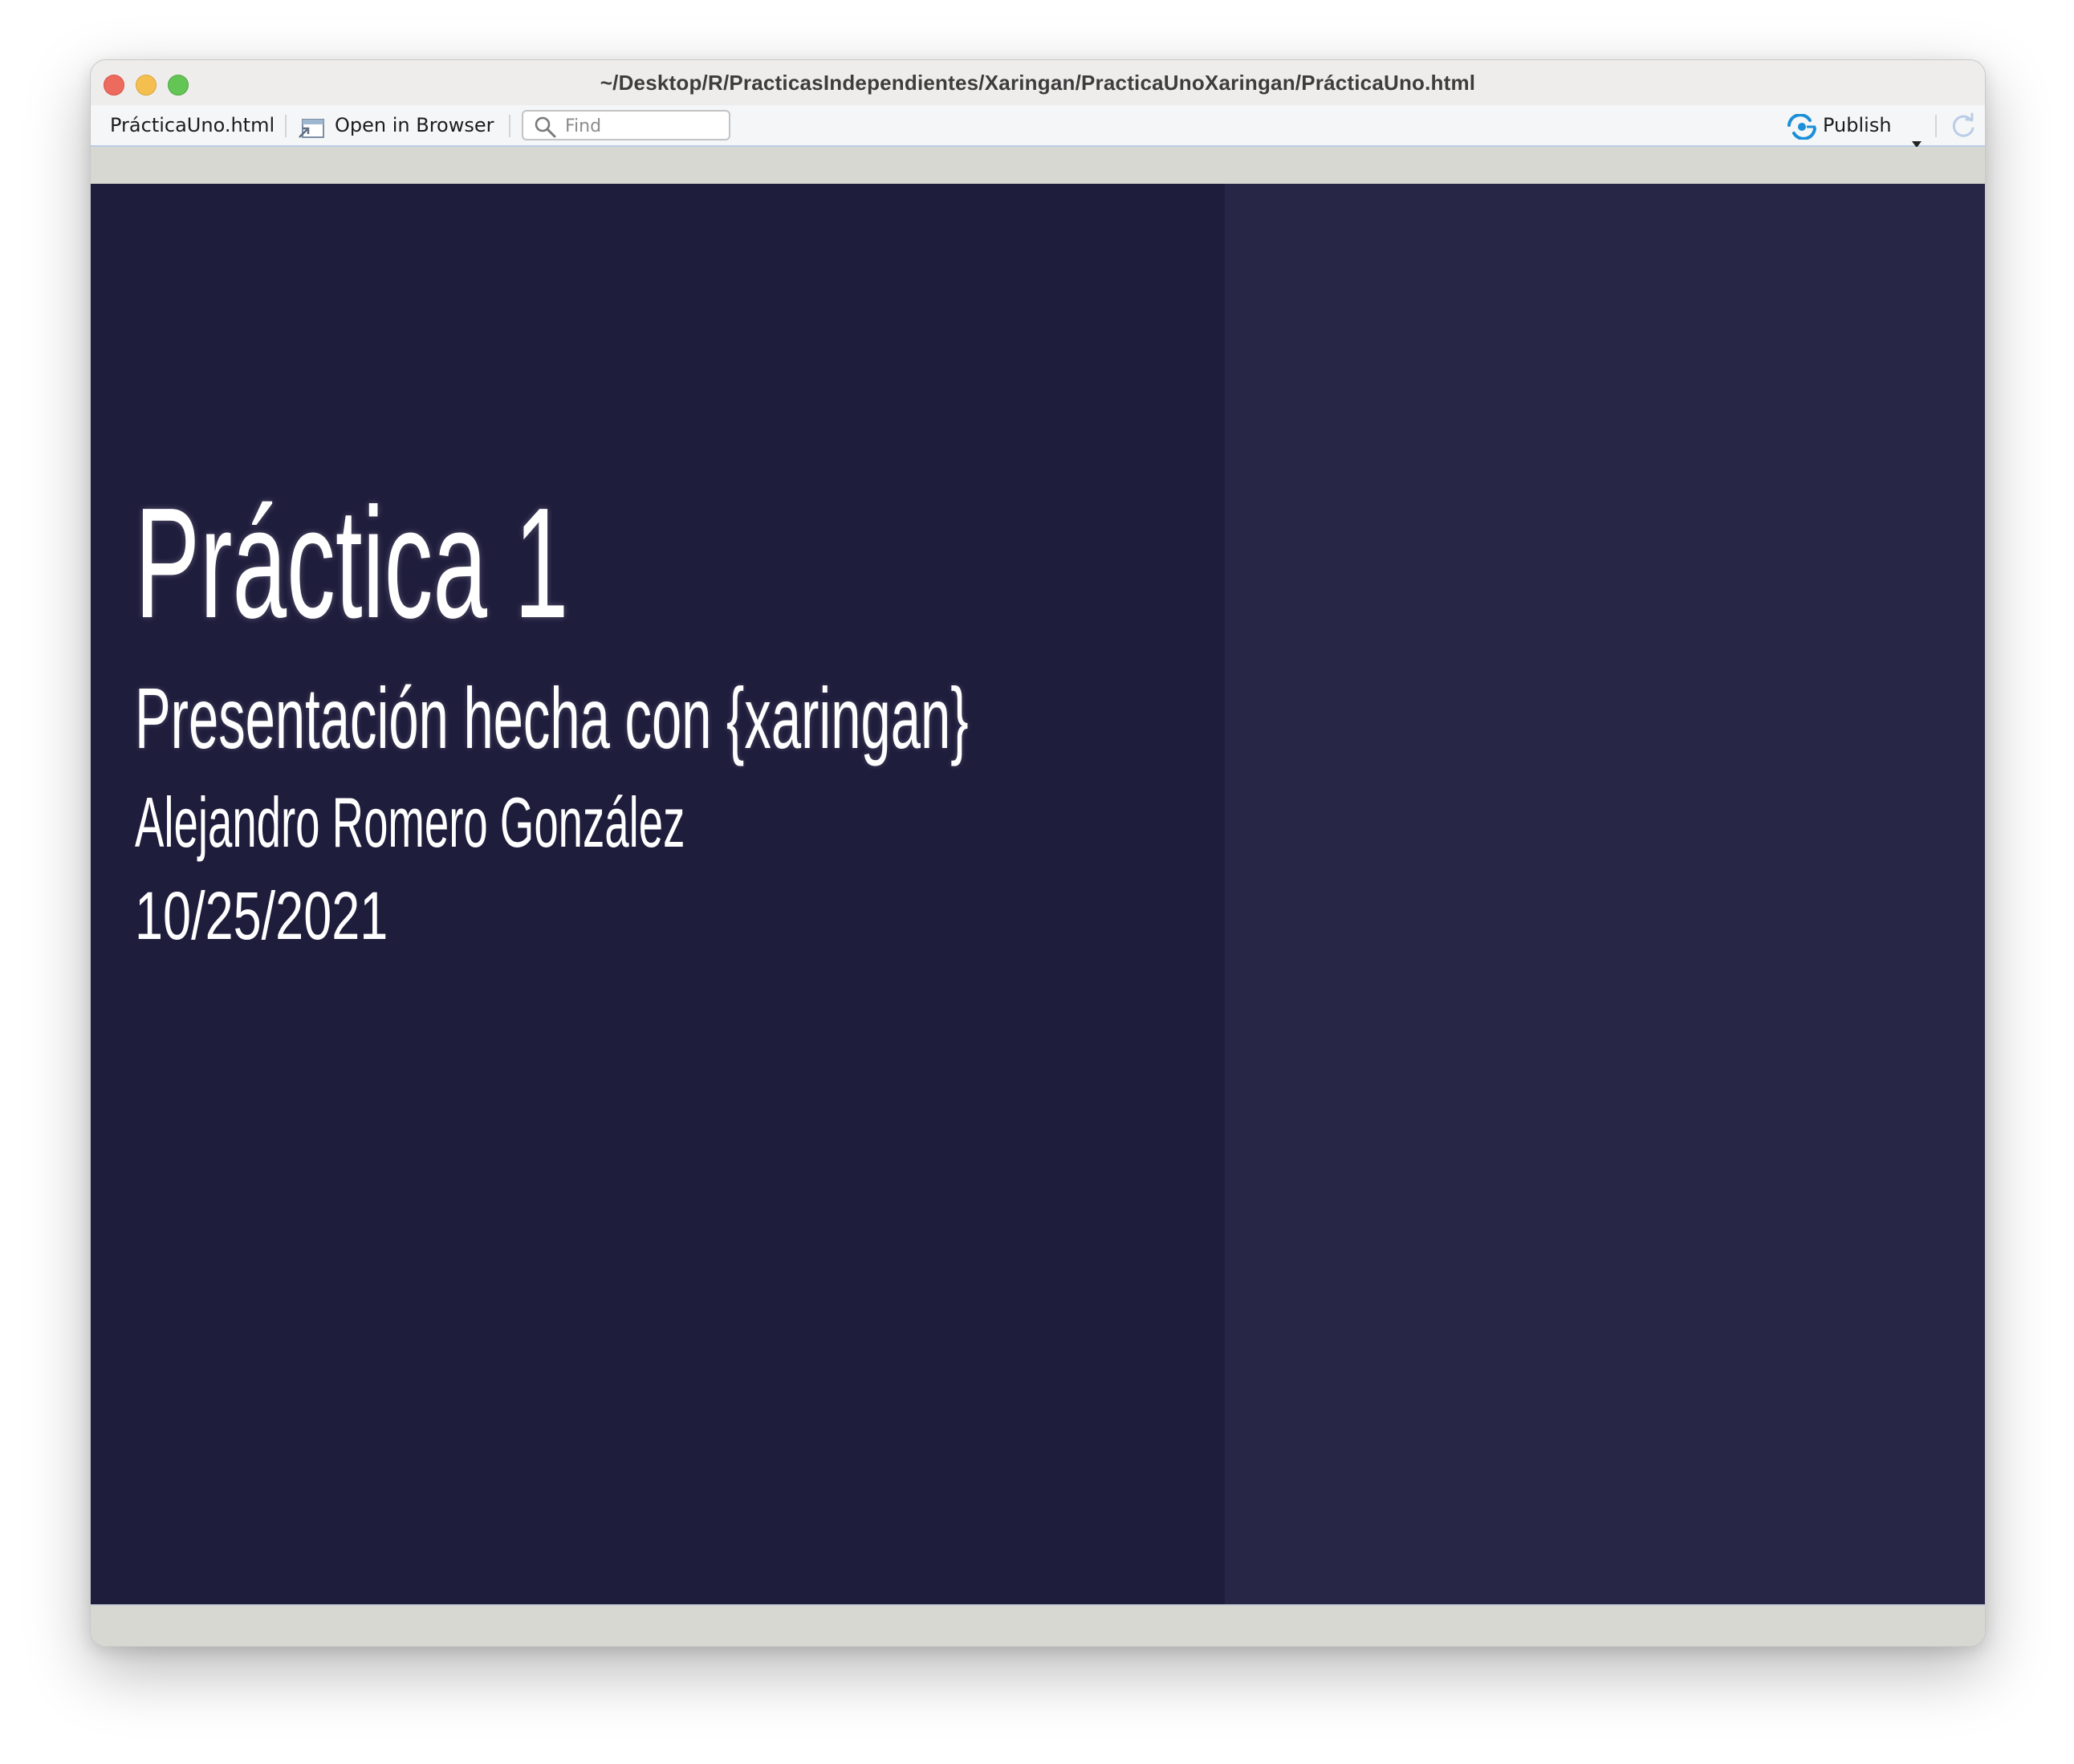 This screenshot has height=1764, width=2074. I want to click on search-icon, so click(545, 127).